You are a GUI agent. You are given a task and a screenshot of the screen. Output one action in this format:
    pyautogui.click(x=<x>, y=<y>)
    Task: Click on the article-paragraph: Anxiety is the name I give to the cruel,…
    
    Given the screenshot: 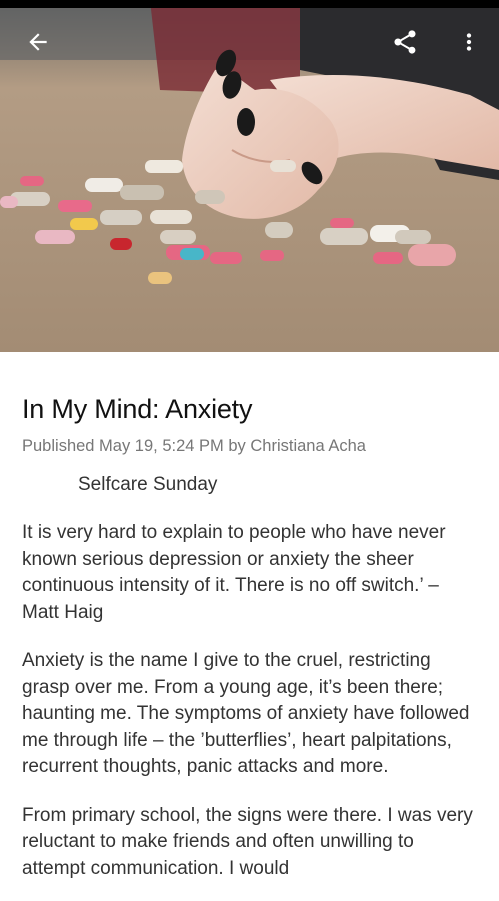 What is the action you would take?
    pyautogui.click(x=246, y=713)
    